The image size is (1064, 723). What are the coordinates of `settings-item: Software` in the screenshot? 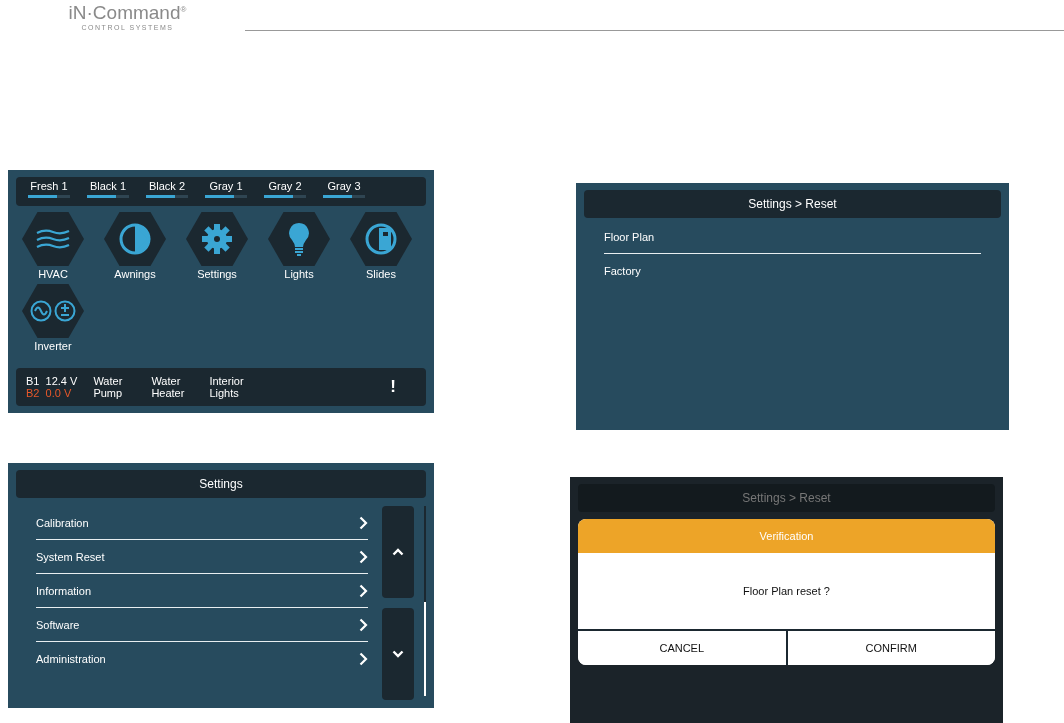 It's located at (202, 625).